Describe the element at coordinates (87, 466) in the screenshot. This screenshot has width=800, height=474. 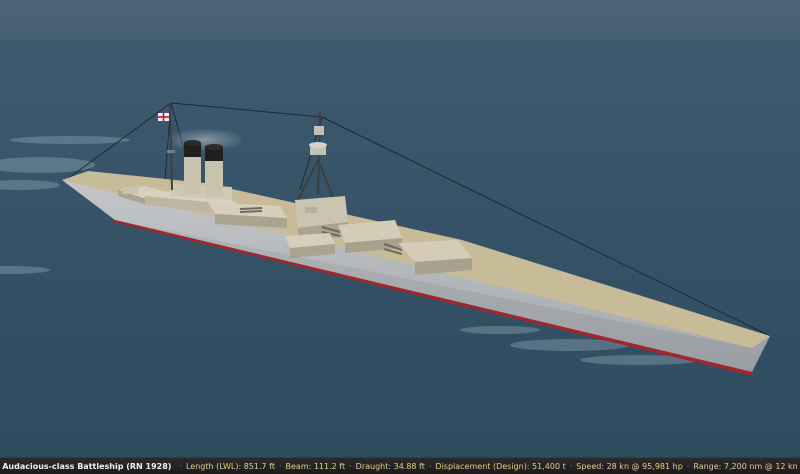
I see `ship-title: Audacious-class Battleship (RN 1928)` at that location.